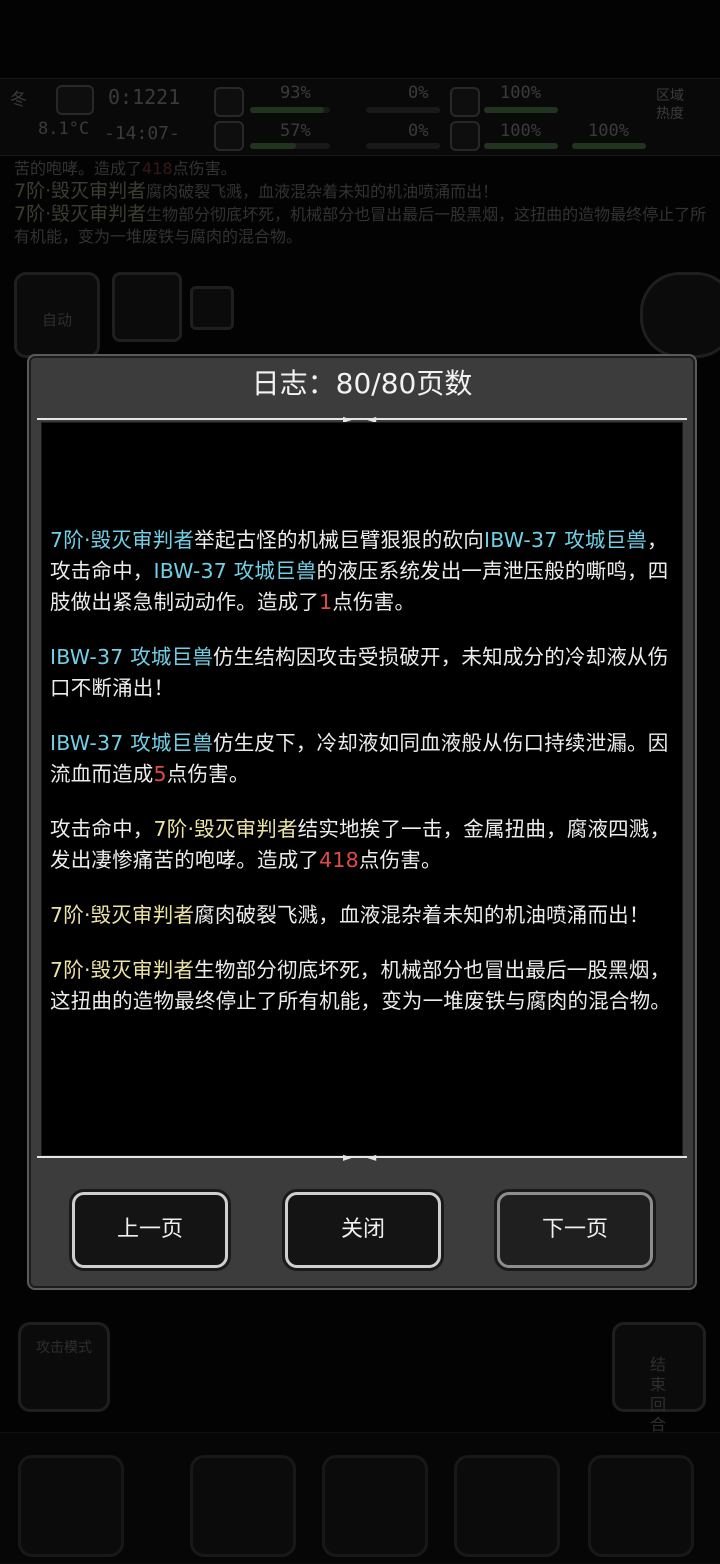  What do you see at coordinates (150, 1230) in the screenshot?
I see `prev-page-button: 上一页` at bounding box center [150, 1230].